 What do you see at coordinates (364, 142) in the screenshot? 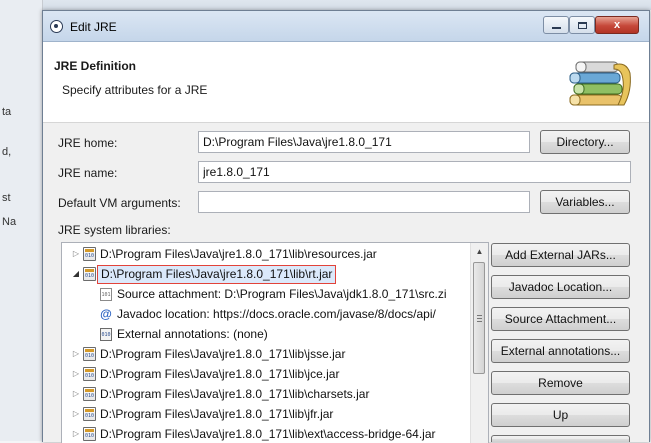
I see `jre-home-input` at bounding box center [364, 142].